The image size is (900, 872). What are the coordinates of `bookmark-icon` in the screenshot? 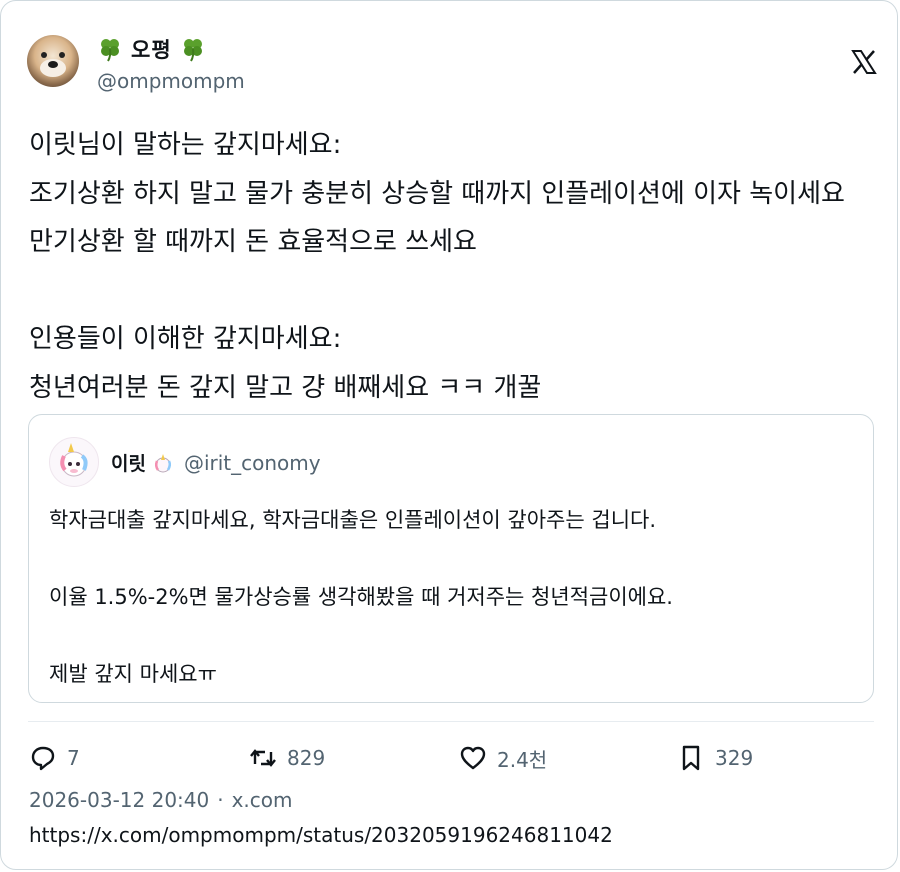 It's located at (691, 758).